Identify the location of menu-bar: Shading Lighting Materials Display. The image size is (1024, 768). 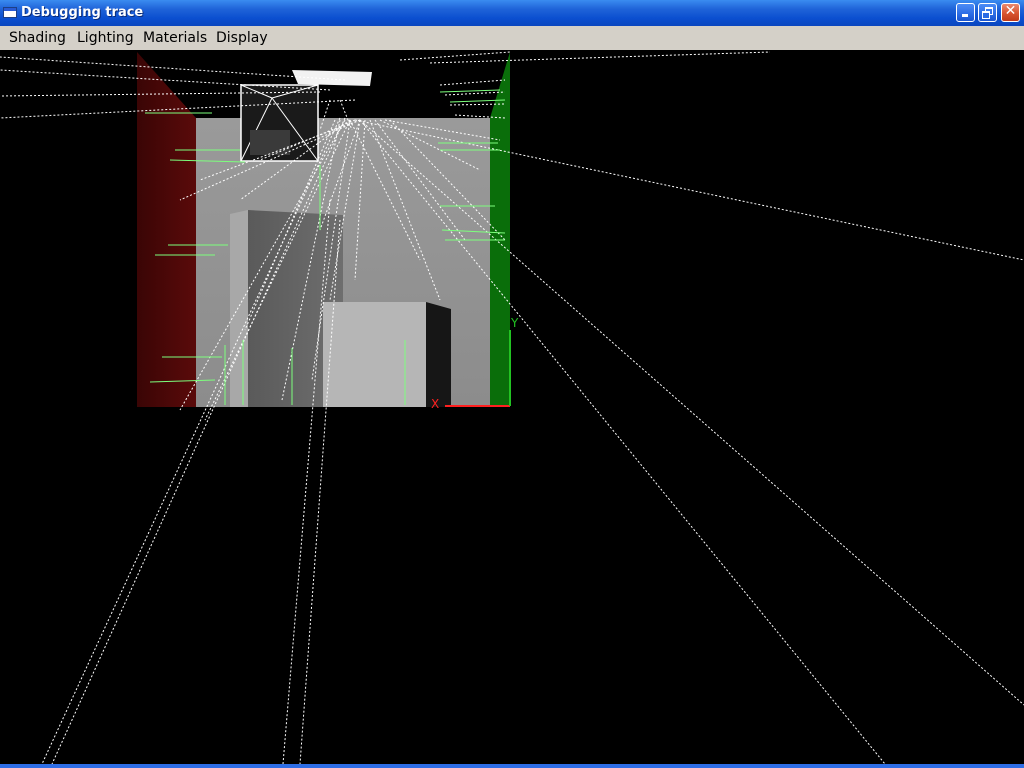
(512, 38).